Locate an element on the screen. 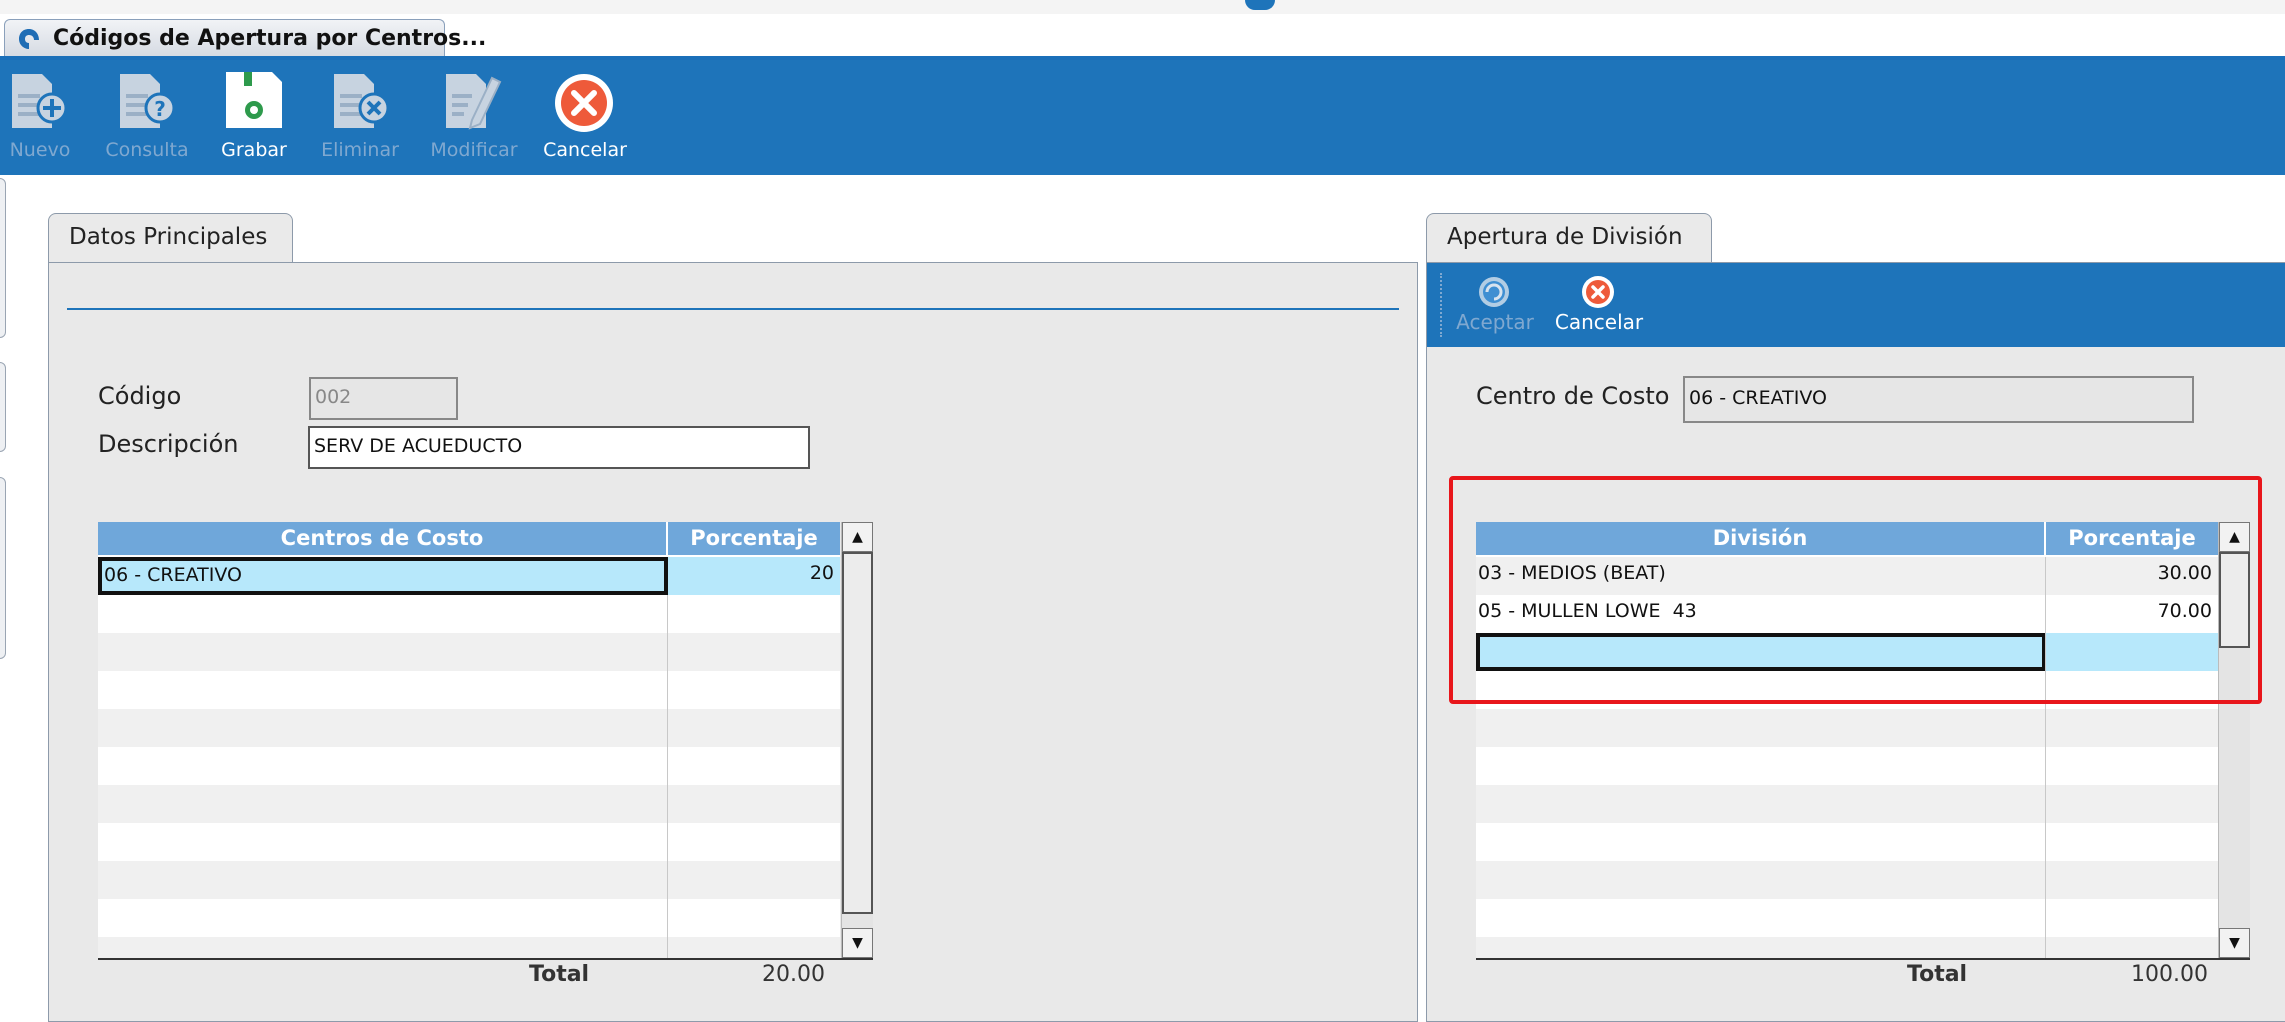 This screenshot has width=2285, height=1022. new-button: Nuevo is located at coordinates (40, 117).